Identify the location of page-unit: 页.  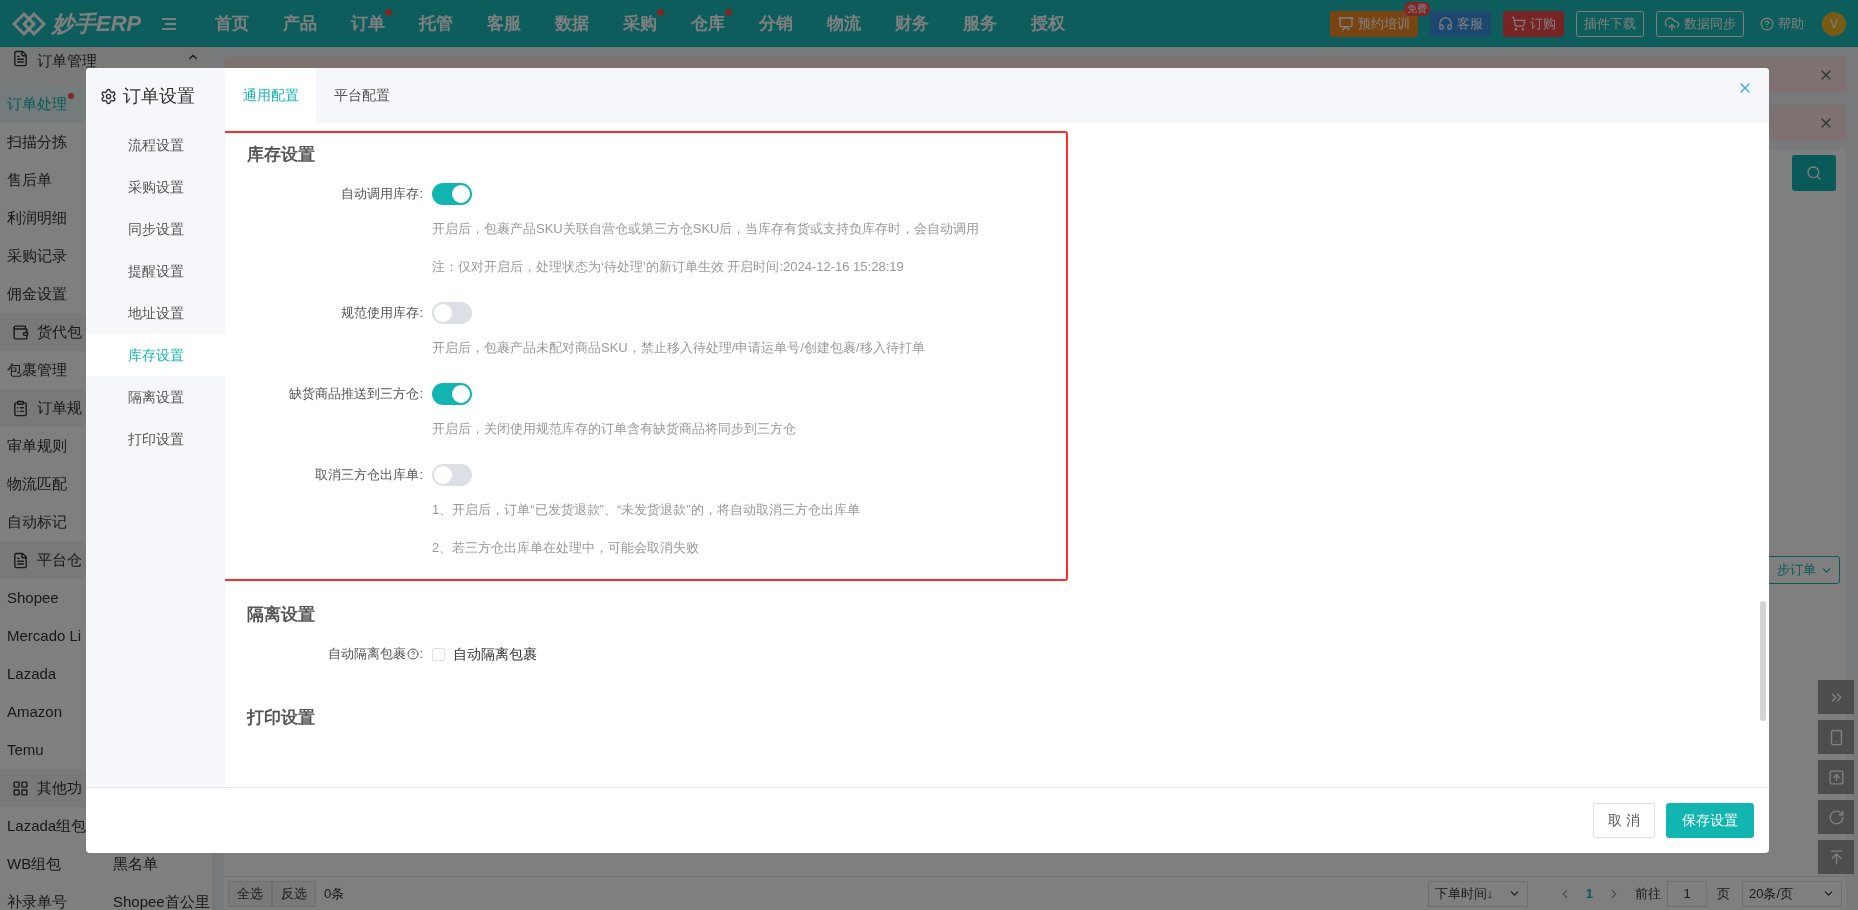
(1723, 893).